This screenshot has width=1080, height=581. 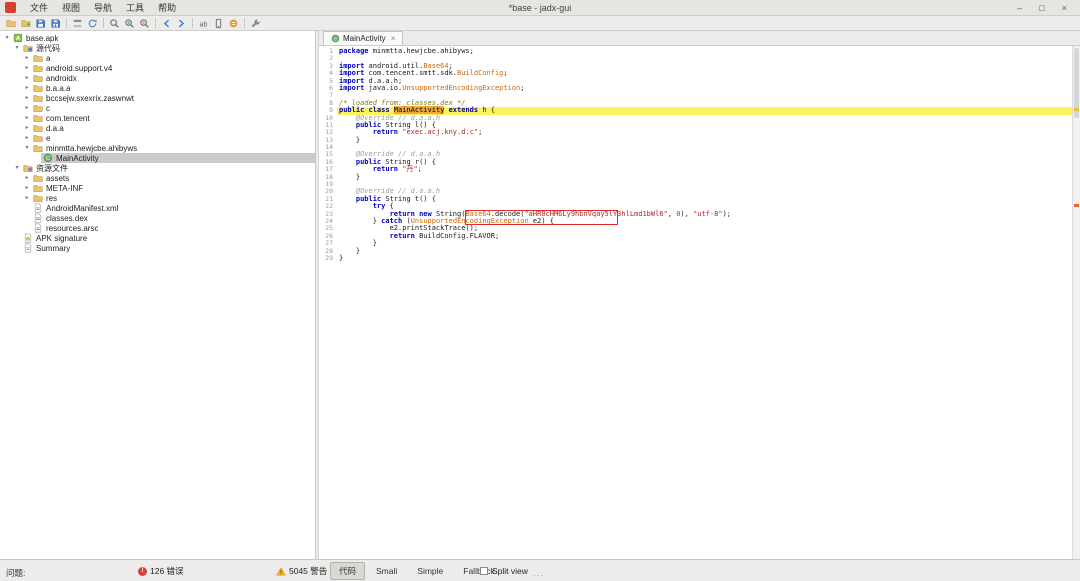 I want to click on tree-item-bccsejw.sxexrix.zaswnwt: ▸ bccsejw.sxexrix.zaswnwt, so click(x=157, y=98).